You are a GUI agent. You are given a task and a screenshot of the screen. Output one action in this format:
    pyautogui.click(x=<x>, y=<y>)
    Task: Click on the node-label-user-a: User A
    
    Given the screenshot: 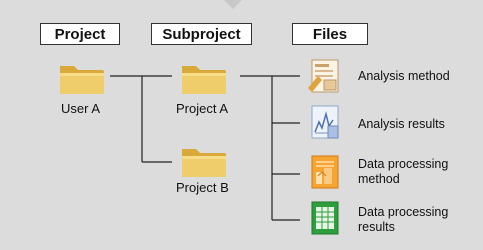 What is the action you would take?
    pyautogui.click(x=81, y=108)
    